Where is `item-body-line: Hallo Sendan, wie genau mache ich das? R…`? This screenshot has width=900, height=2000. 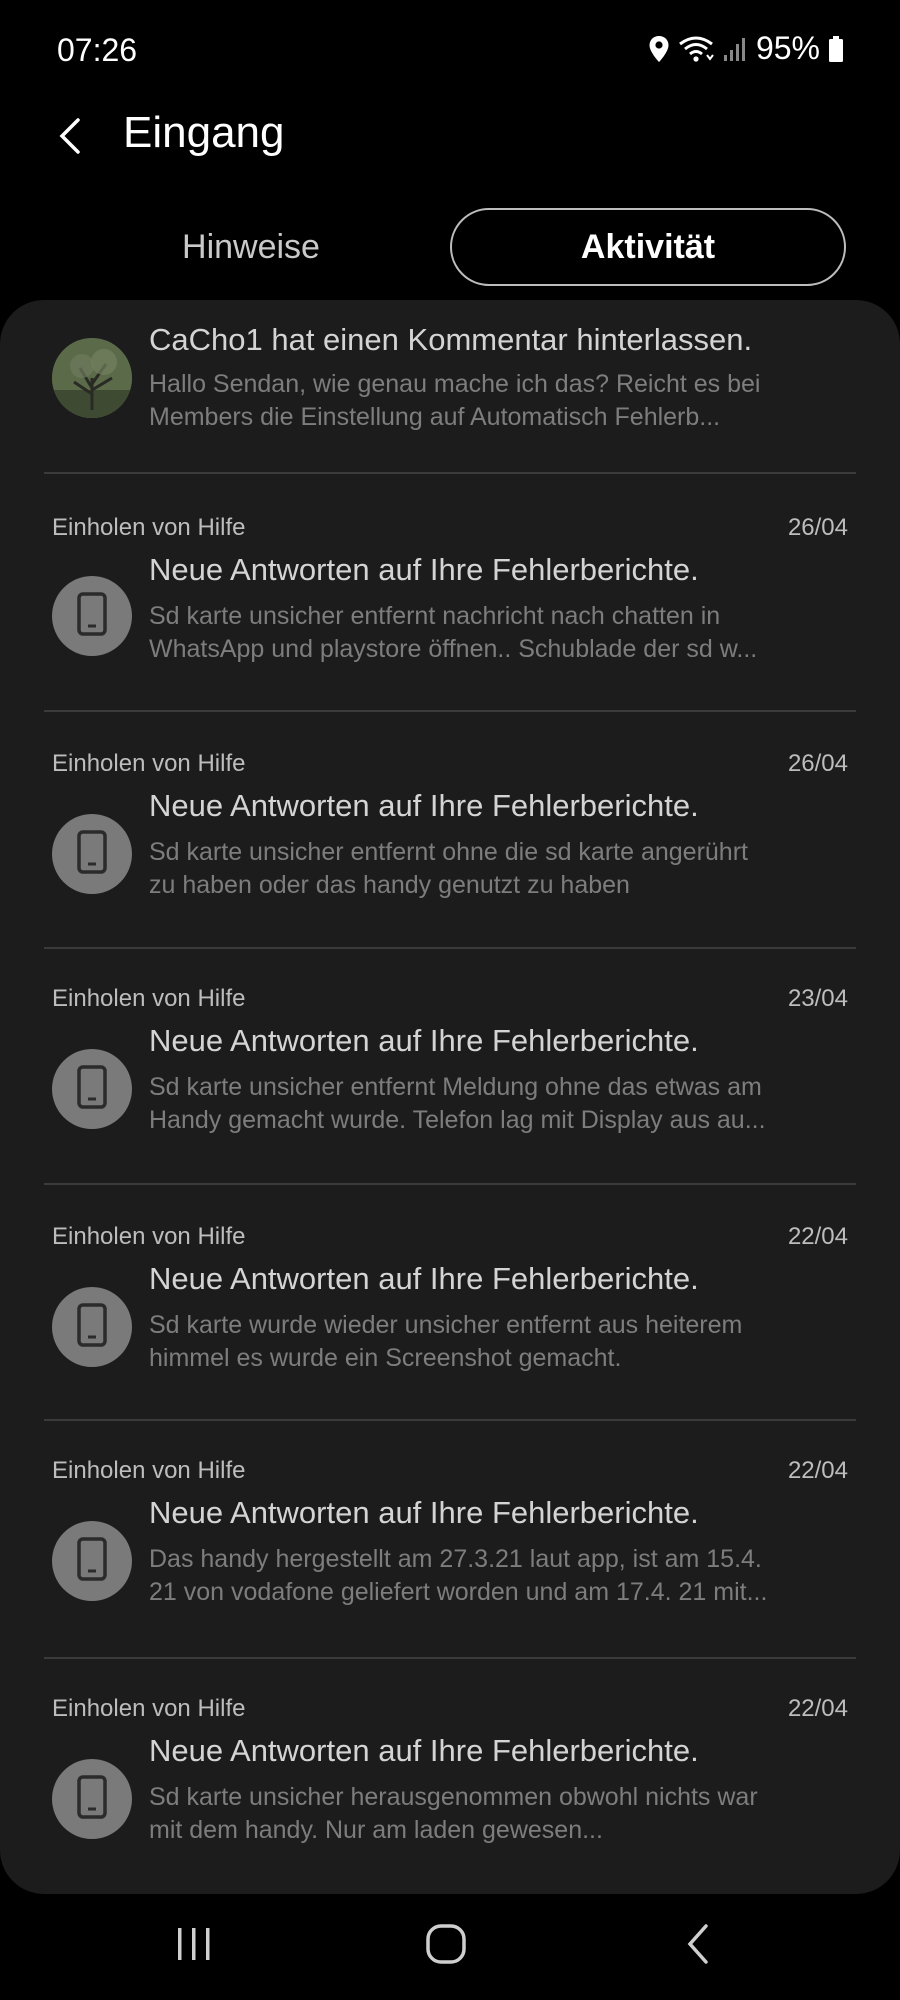 item-body-line: Hallo Sendan, wie genau mache ich das? R… is located at coordinates (455, 384).